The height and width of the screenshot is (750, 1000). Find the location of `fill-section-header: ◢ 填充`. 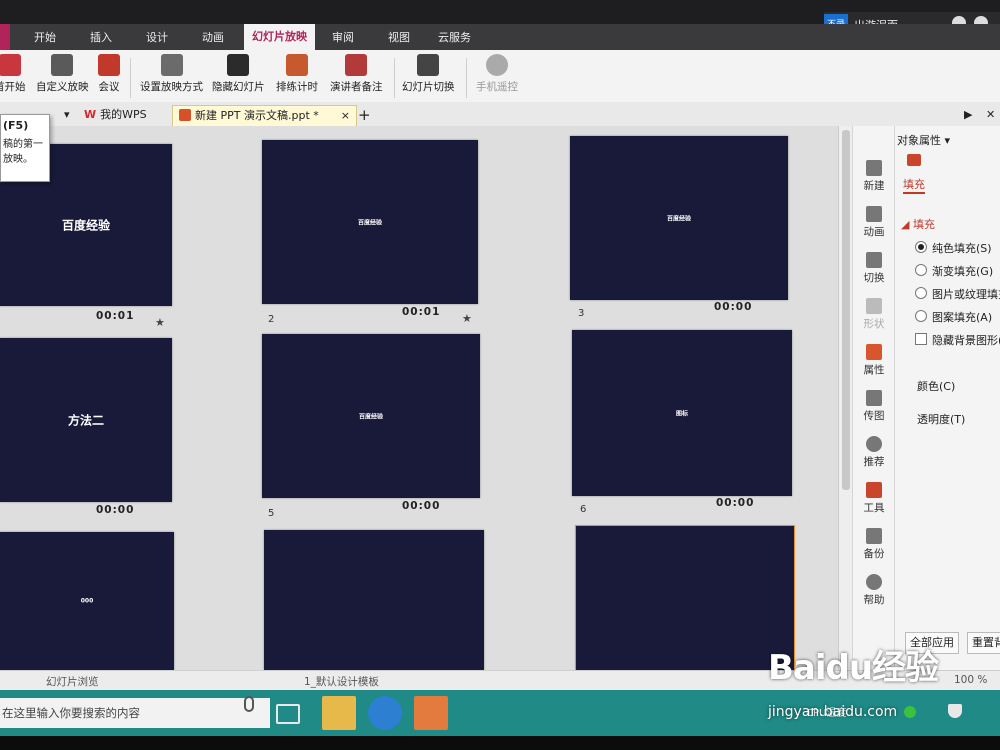

fill-section-header: ◢ 填充 is located at coordinates (918, 224).